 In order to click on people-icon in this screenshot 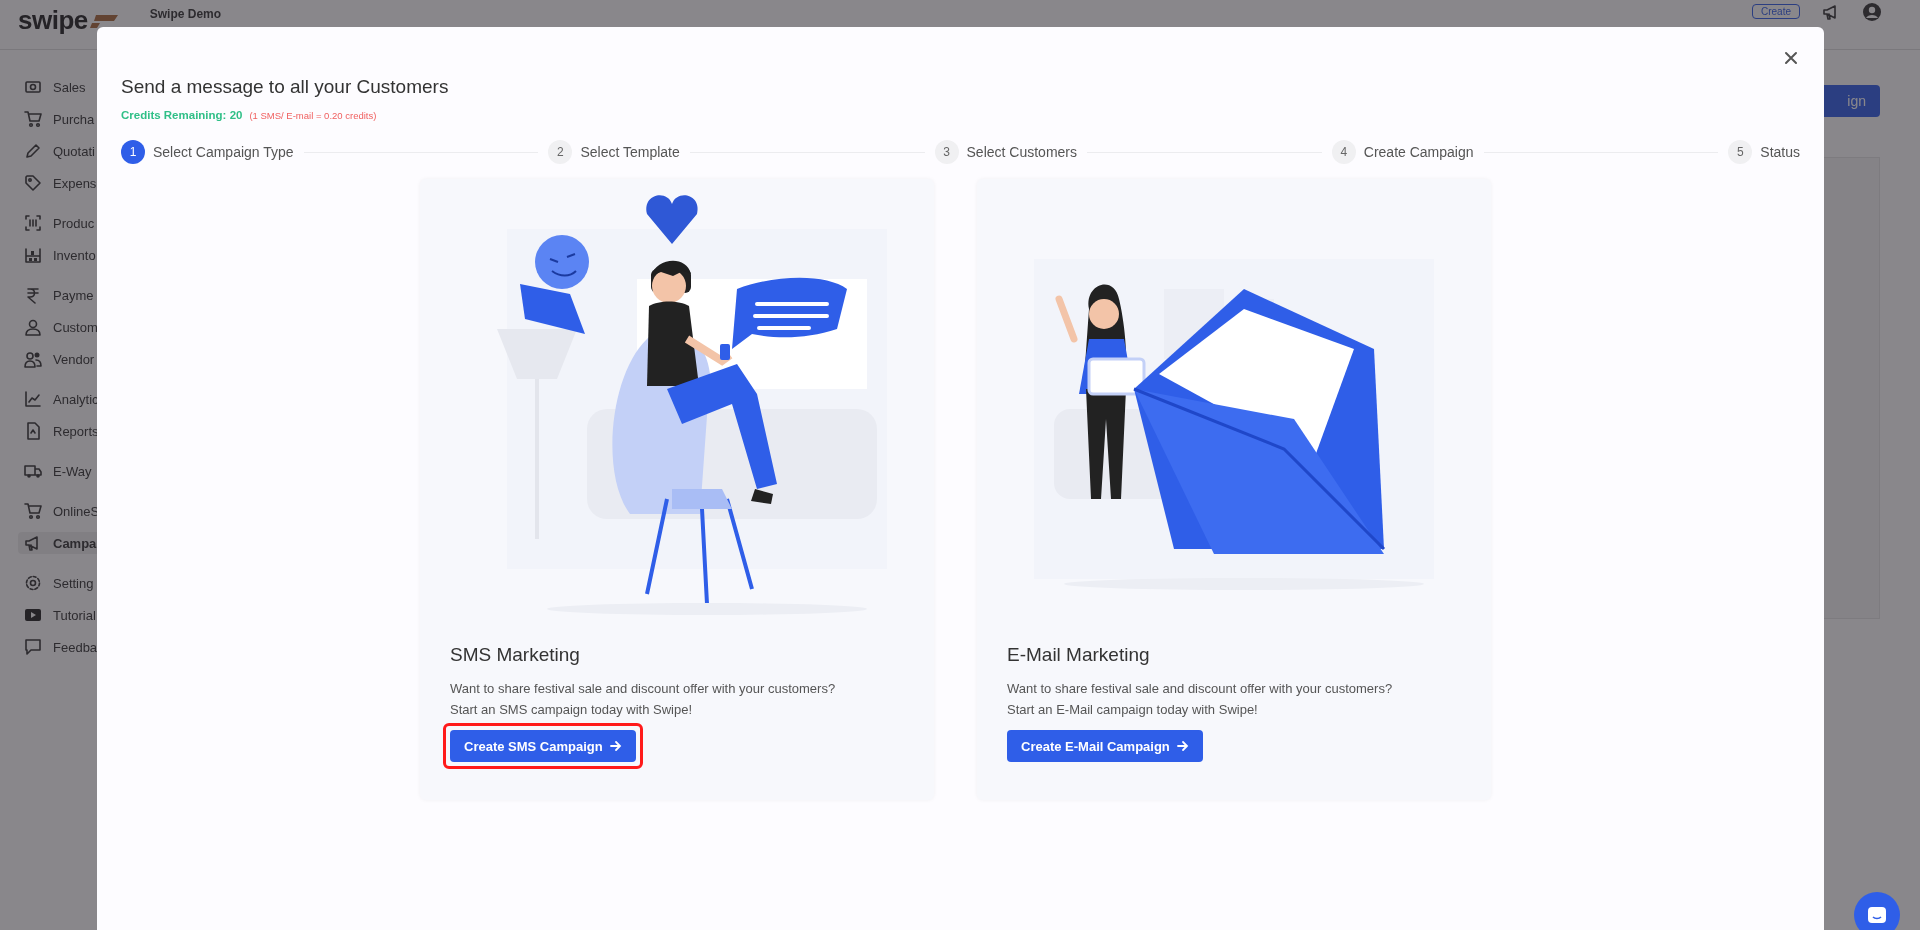, I will do `click(33, 359)`.